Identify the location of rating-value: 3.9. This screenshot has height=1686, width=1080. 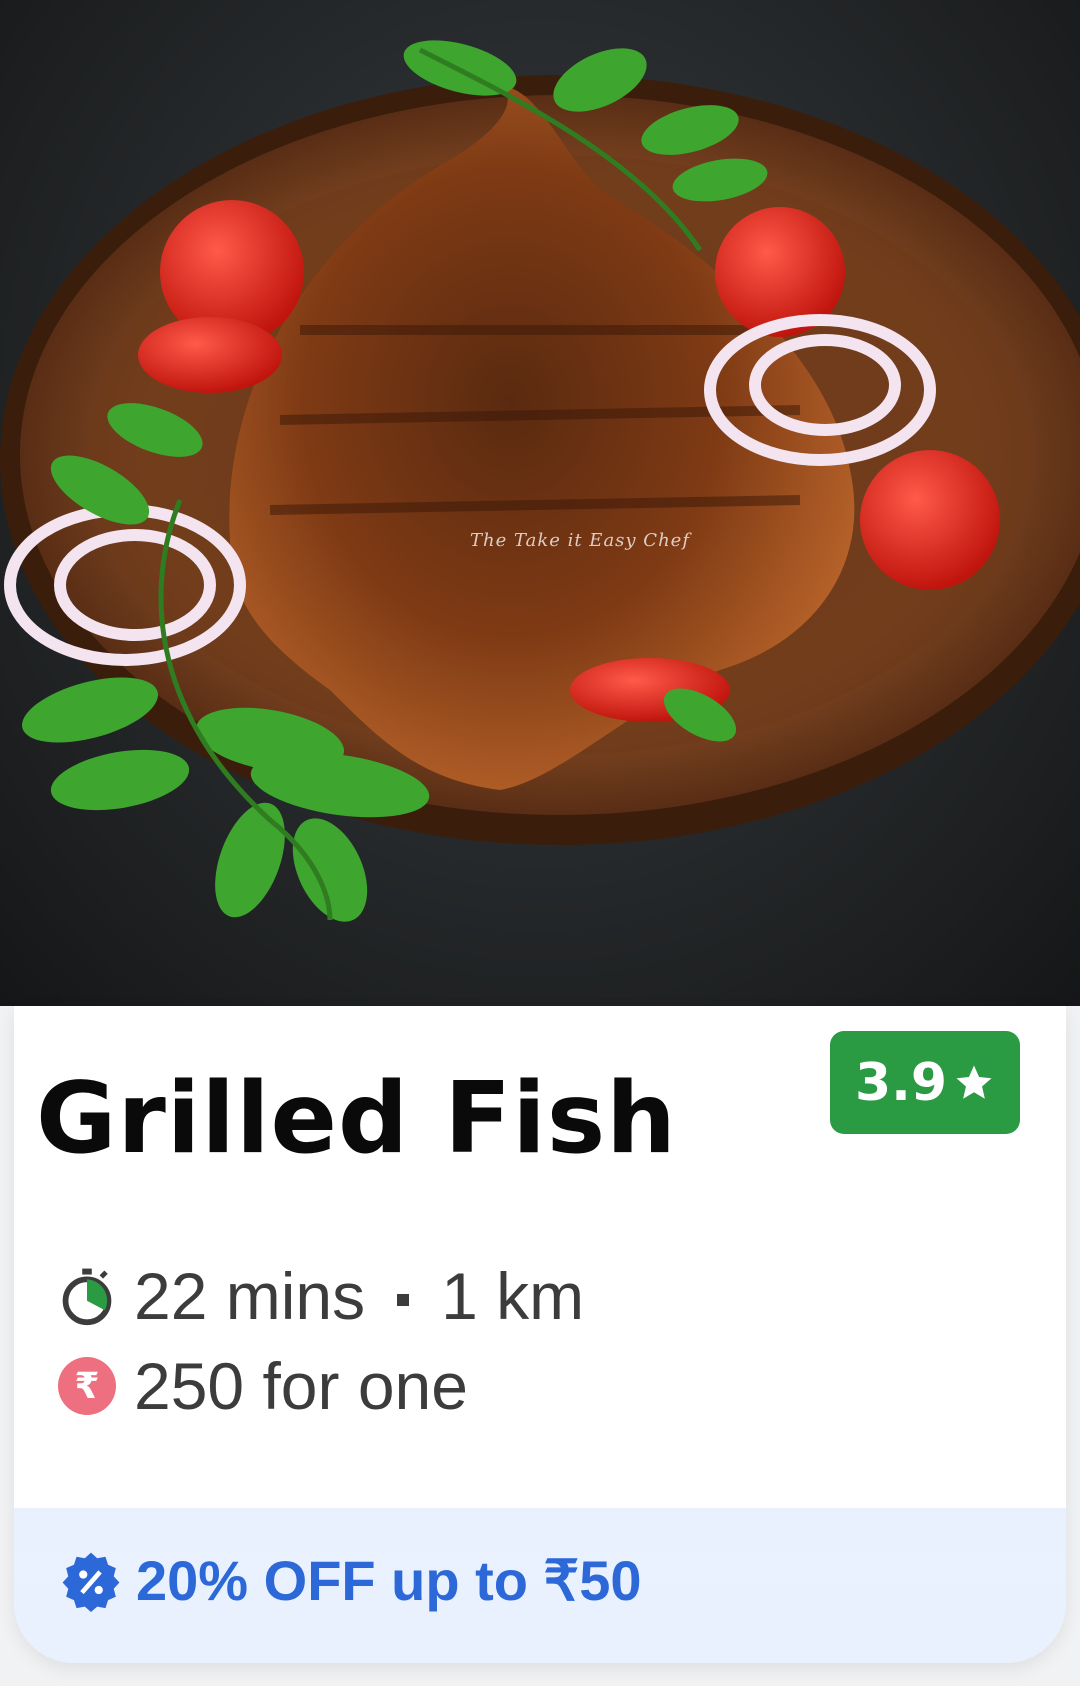
(901, 1082).